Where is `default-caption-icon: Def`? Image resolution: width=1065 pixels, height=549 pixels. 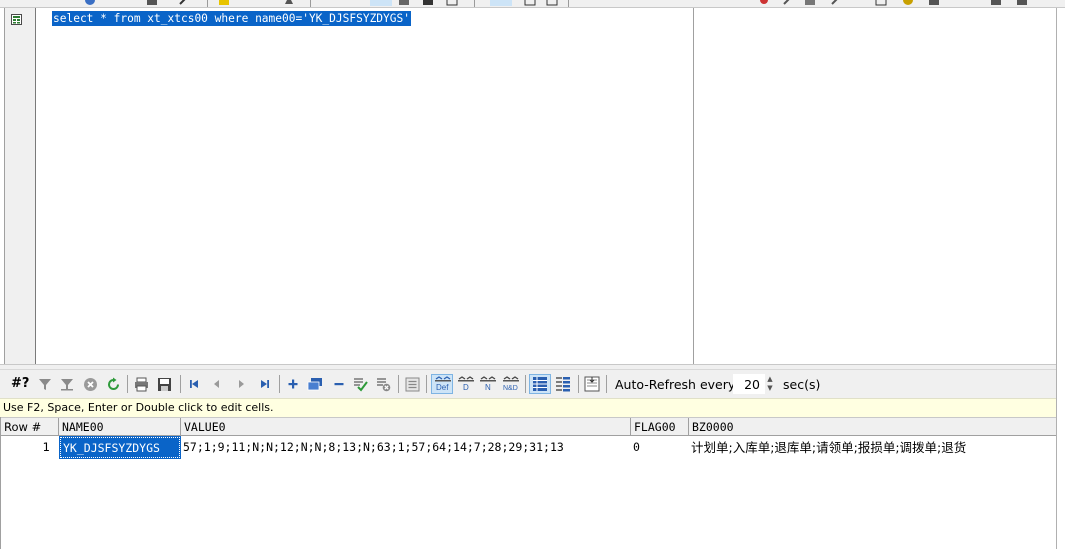
default-caption-icon: Def is located at coordinates (443, 384).